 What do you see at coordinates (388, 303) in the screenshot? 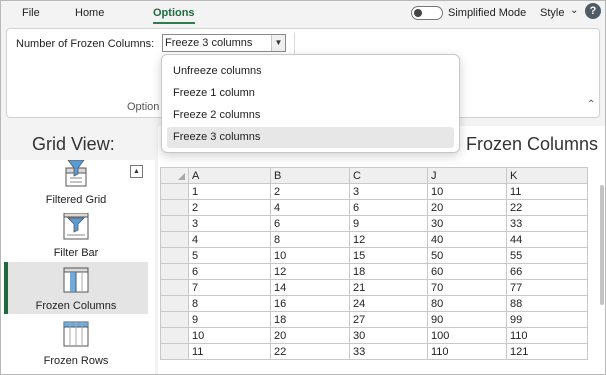
I see `grid-cell: 24` at bounding box center [388, 303].